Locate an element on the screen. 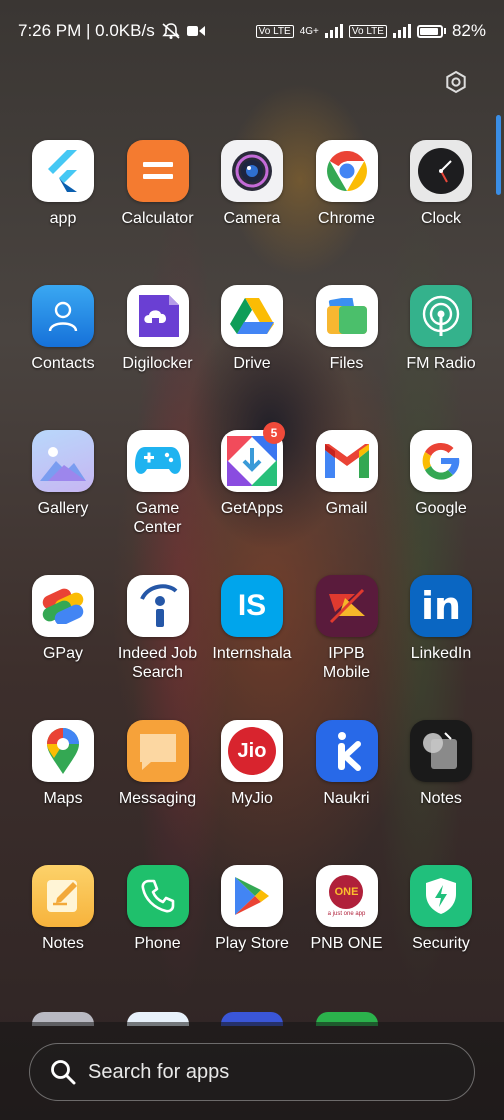  app-label: Phone is located at coordinates (157, 943).